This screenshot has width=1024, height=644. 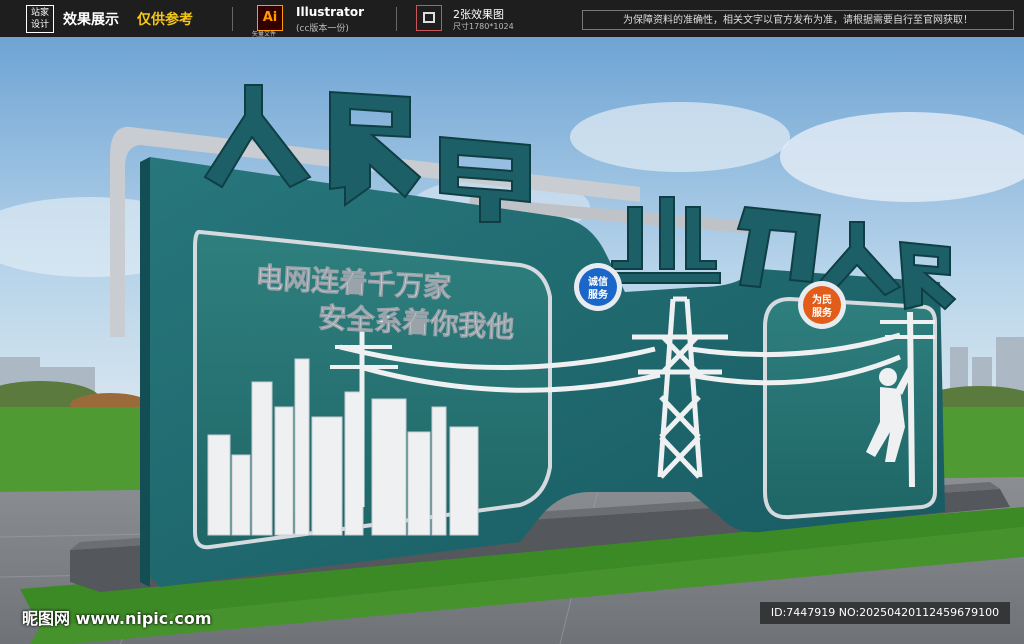 I want to click on illustrator-icon: Ai, so click(x=270, y=18).